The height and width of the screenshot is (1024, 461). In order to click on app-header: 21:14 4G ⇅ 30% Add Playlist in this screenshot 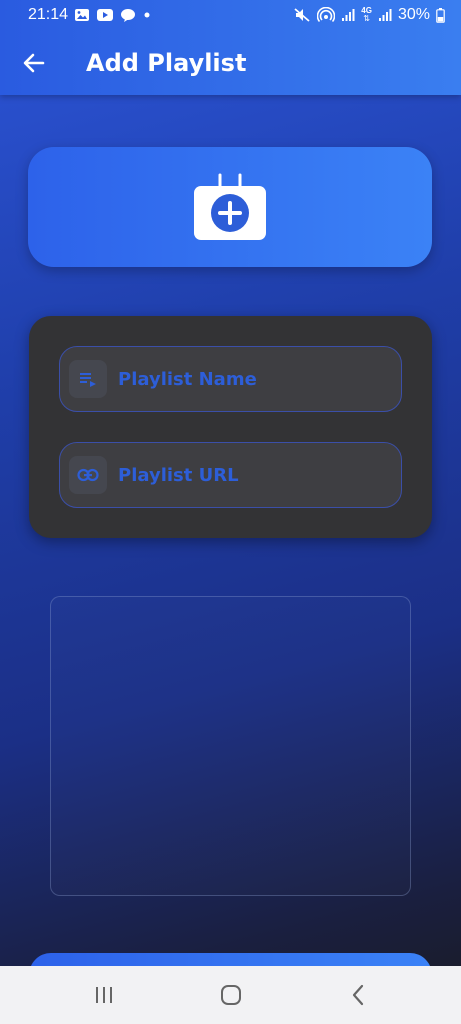, I will do `click(230, 47)`.